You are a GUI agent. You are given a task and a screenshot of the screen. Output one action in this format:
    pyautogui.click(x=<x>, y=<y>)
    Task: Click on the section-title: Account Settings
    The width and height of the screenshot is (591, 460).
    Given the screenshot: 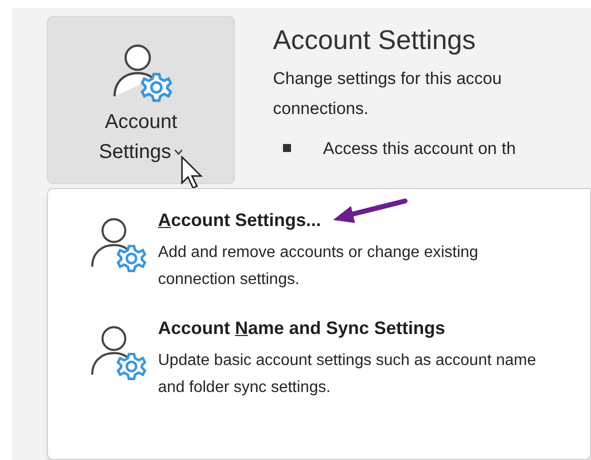 What is the action you would take?
    pyautogui.click(x=374, y=40)
    